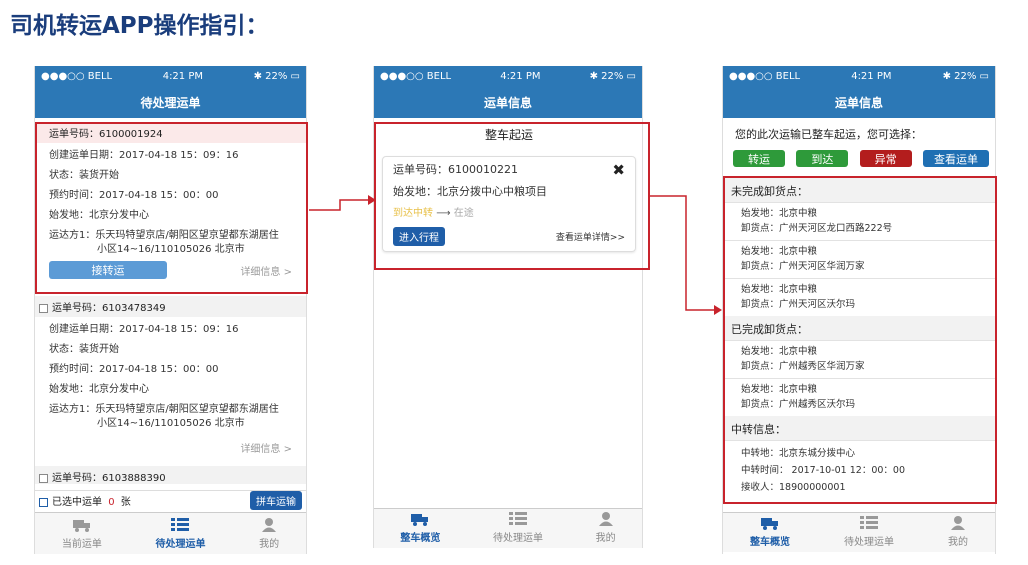 This screenshot has height=565, width=1028. What do you see at coordinates (828, 134) in the screenshot?
I see `intro-text: 您的此次运输已整车起运，您可选择：` at bounding box center [828, 134].